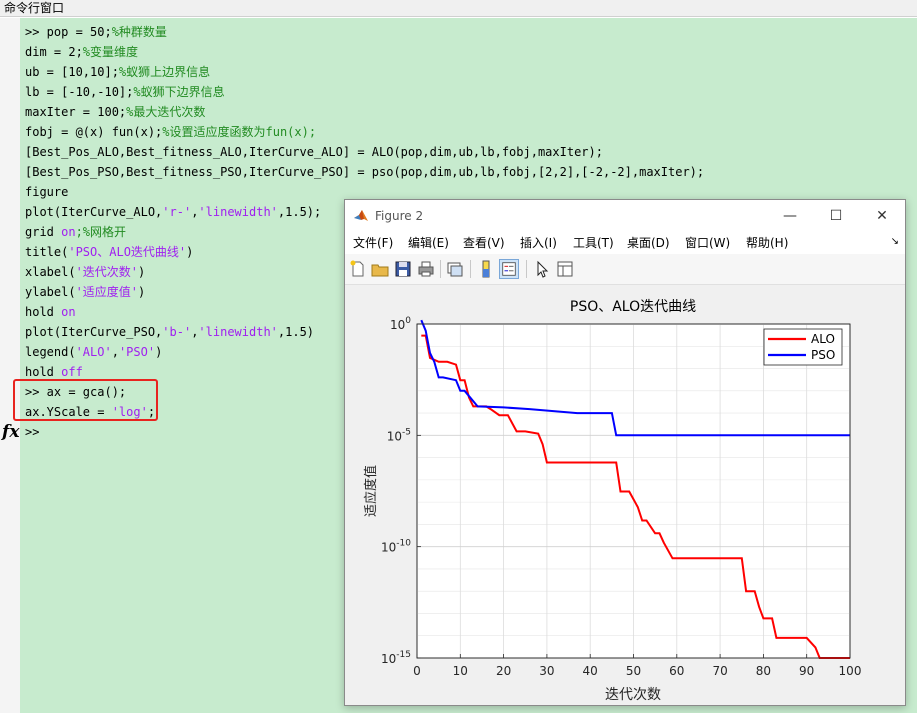 The height and width of the screenshot is (713, 917). Describe the element at coordinates (43, 372) in the screenshot. I see `code-pre: hold` at that location.